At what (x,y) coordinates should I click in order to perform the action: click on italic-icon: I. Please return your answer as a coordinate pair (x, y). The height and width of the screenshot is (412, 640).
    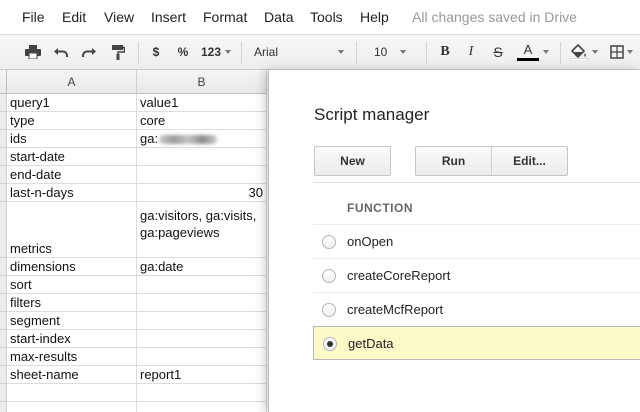
    Looking at the image, I should click on (471, 51).